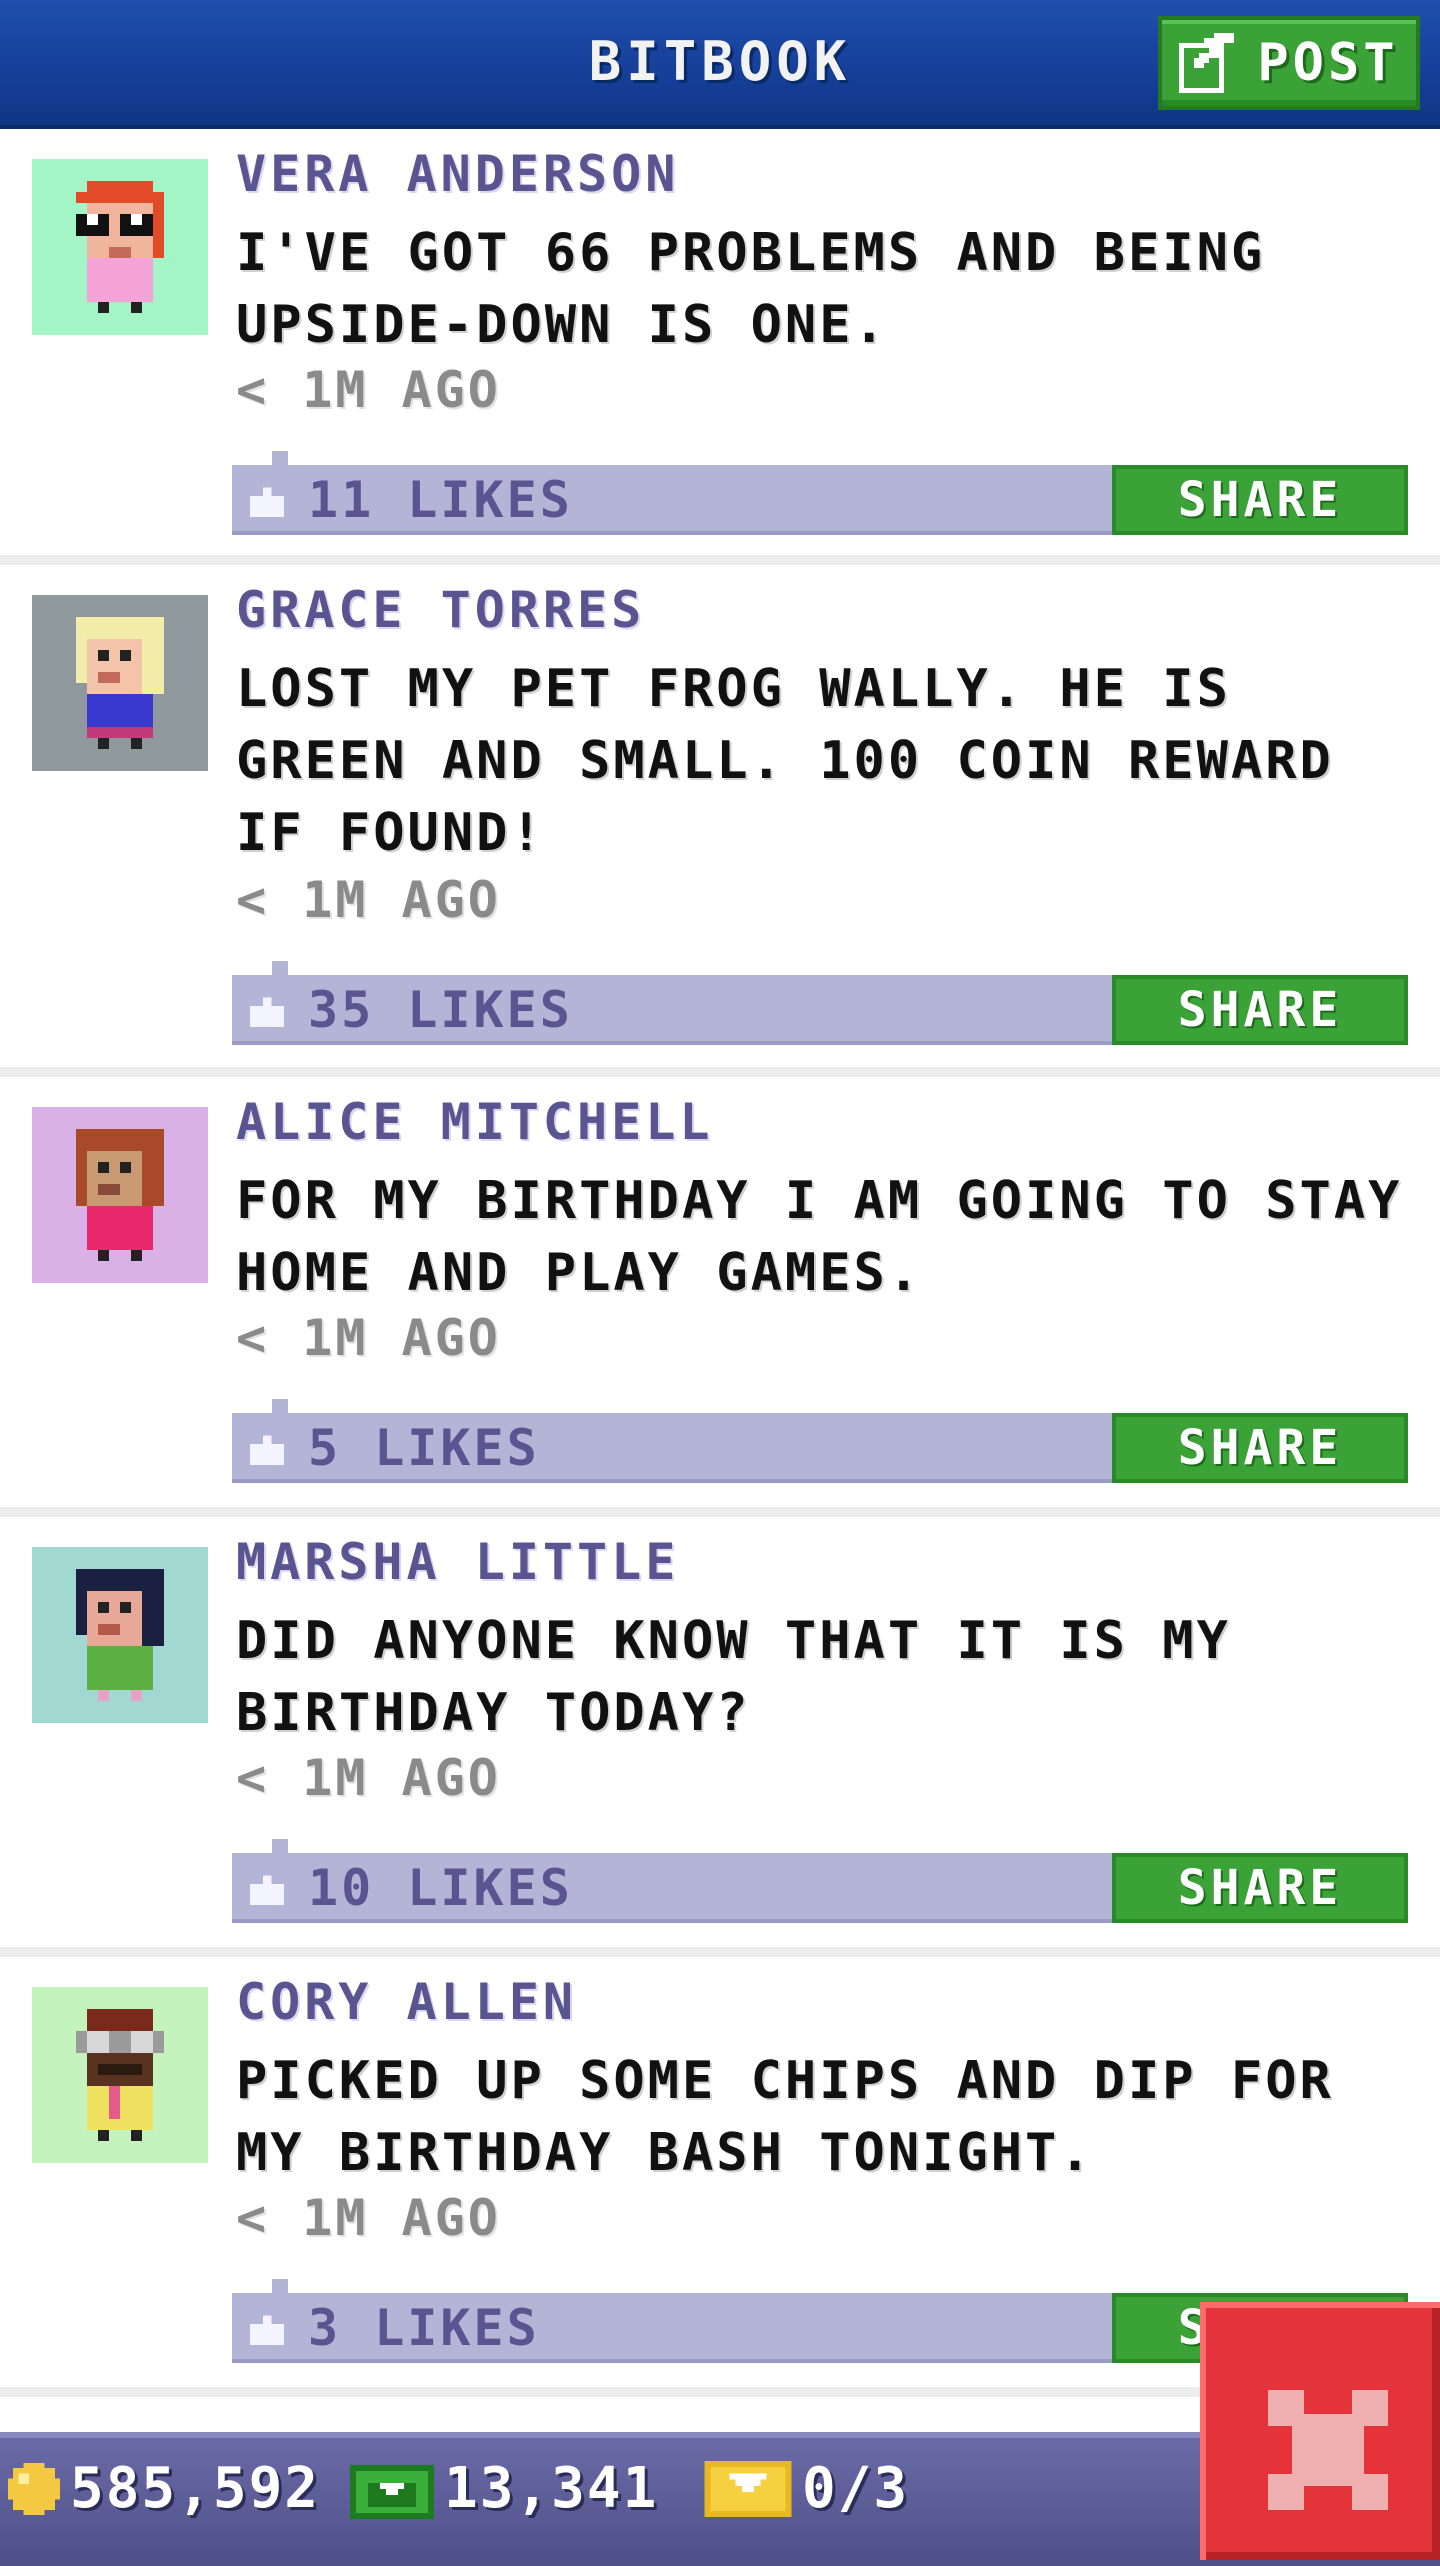  I want to click on likes-bar: 10 LIKES SHARE, so click(820, 1881).